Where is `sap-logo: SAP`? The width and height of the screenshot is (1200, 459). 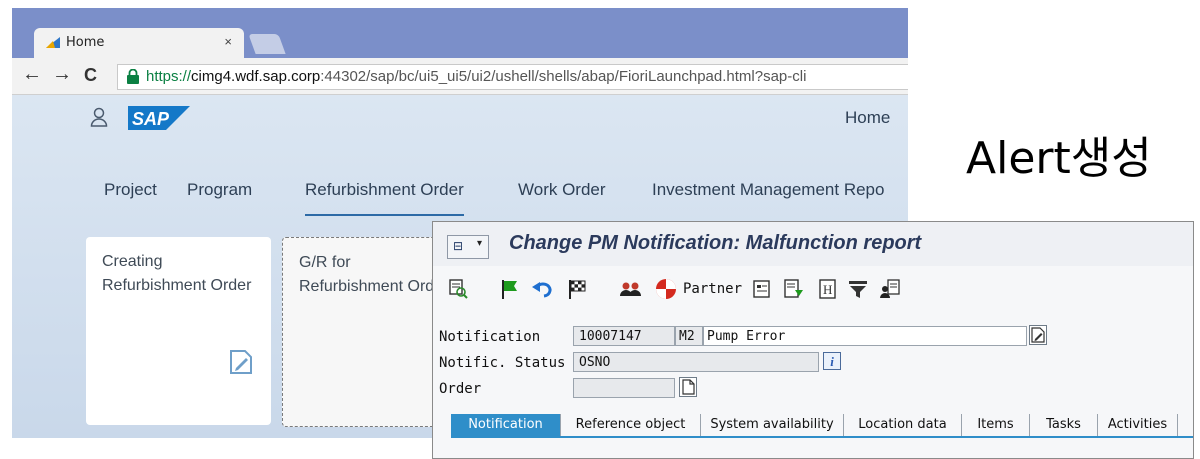 sap-logo: SAP is located at coordinates (159, 118).